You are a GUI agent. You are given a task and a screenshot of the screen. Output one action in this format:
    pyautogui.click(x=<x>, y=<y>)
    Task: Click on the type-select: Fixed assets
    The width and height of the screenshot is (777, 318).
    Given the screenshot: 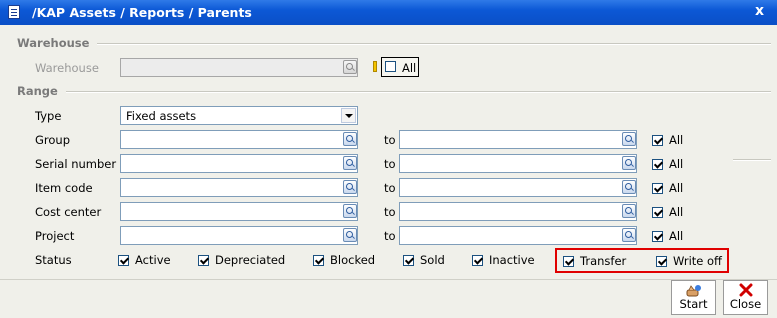 What is the action you would take?
    pyautogui.click(x=239, y=115)
    